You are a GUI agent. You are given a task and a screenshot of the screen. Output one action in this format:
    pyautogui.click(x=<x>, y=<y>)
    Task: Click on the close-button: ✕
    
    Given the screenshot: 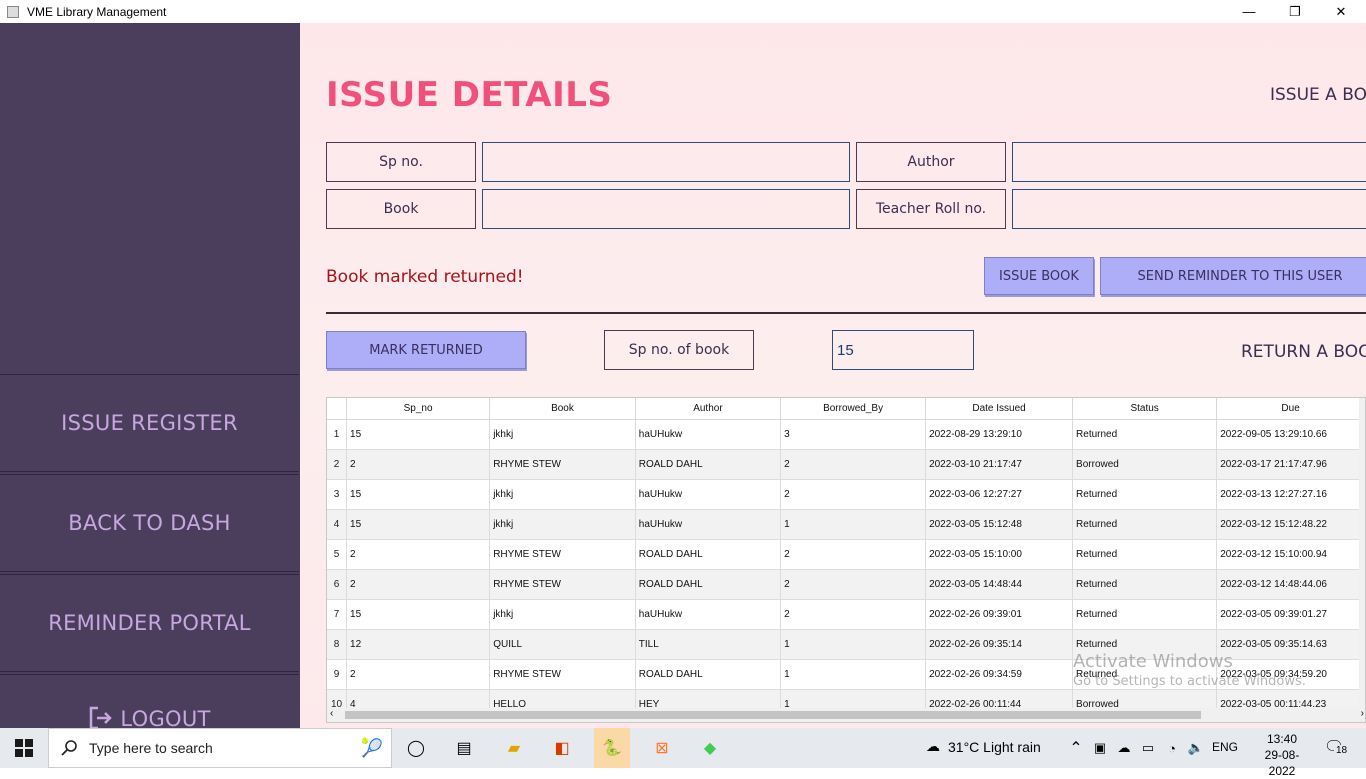 What is the action you would take?
    pyautogui.click(x=1341, y=11)
    